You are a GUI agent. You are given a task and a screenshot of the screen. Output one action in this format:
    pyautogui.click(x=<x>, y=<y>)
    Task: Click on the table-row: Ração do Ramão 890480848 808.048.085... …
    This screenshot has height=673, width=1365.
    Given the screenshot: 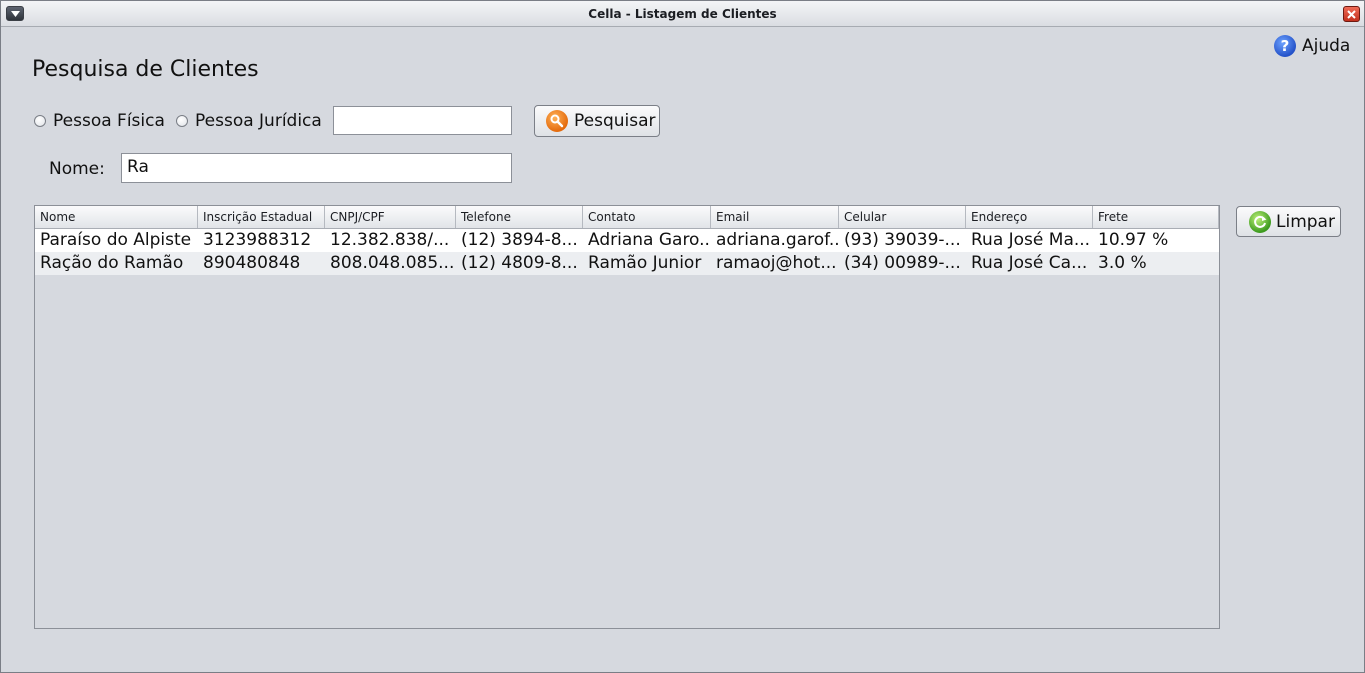 What is the action you would take?
    pyautogui.click(x=627, y=263)
    